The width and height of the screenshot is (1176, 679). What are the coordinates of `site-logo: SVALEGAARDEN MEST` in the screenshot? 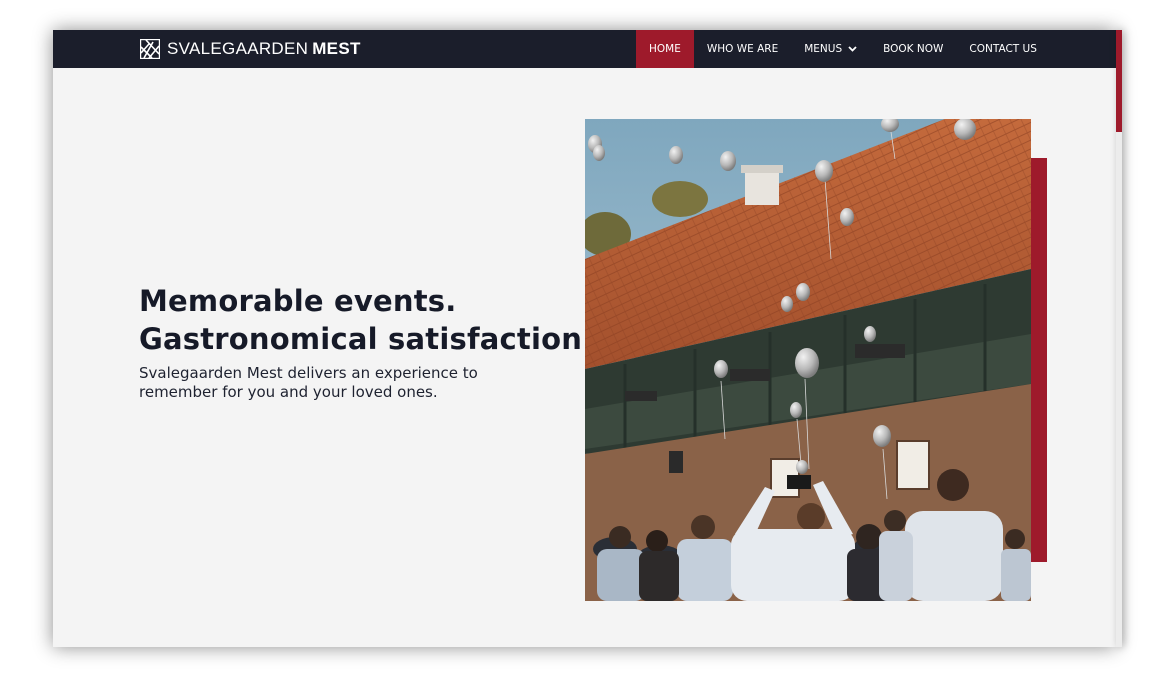 It's located at (250, 49).